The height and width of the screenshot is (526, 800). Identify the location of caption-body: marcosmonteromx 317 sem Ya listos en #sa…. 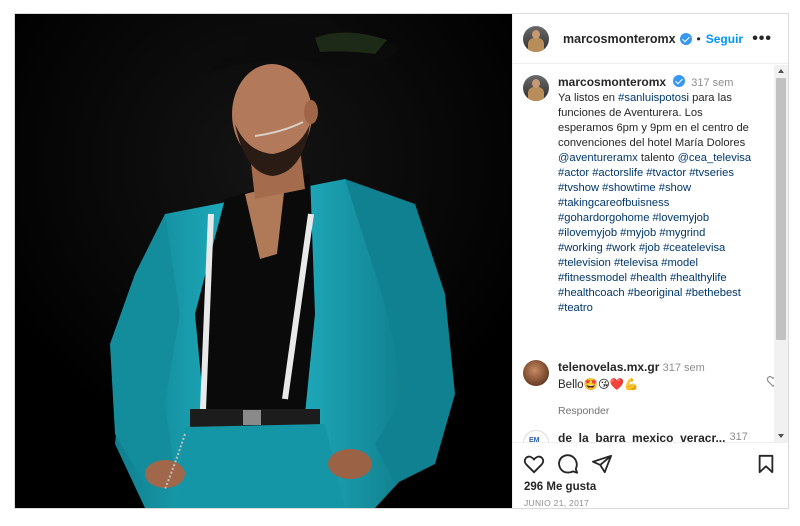
(669, 195).